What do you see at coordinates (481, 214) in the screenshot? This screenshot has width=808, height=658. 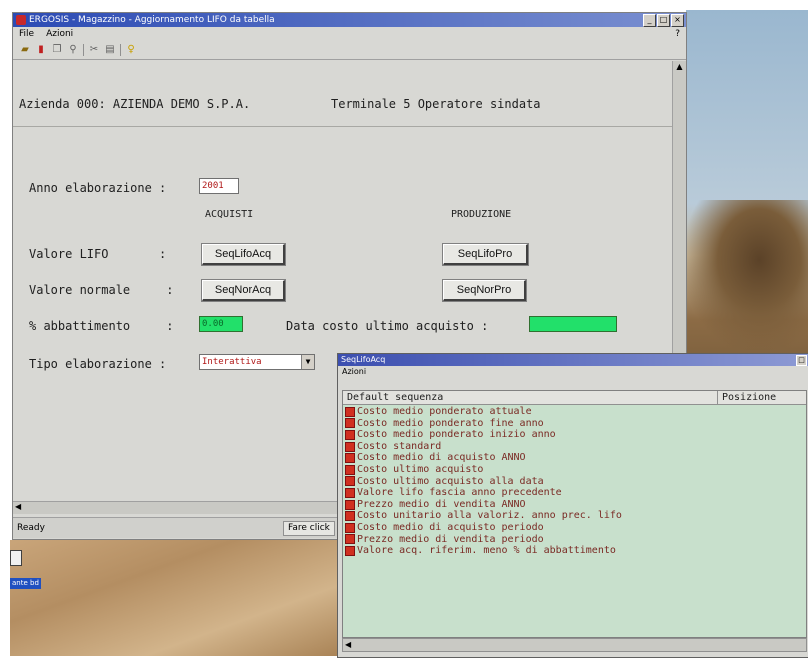 I see `produzione-header: PRODUZIONE` at bounding box center [481, 214].